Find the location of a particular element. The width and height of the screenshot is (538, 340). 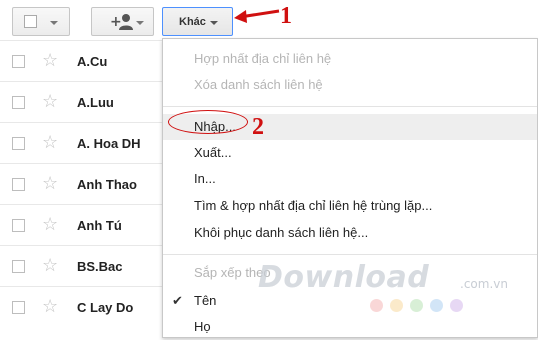

contact-name: Anh Thao is located at coordinates (107, 184).